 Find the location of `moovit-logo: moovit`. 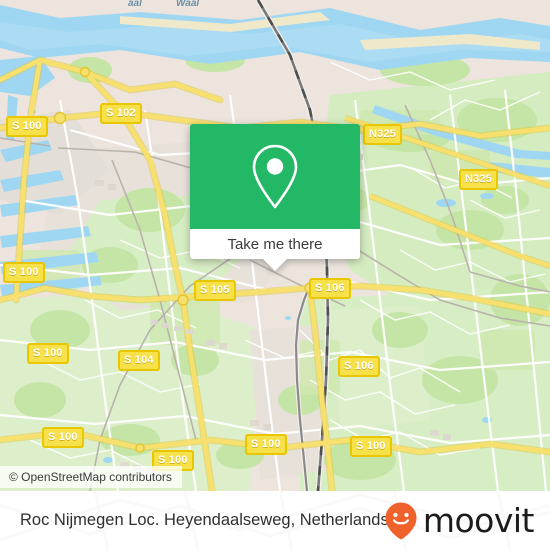

moovit-logo: moovit is located at coordinates (458, 521).